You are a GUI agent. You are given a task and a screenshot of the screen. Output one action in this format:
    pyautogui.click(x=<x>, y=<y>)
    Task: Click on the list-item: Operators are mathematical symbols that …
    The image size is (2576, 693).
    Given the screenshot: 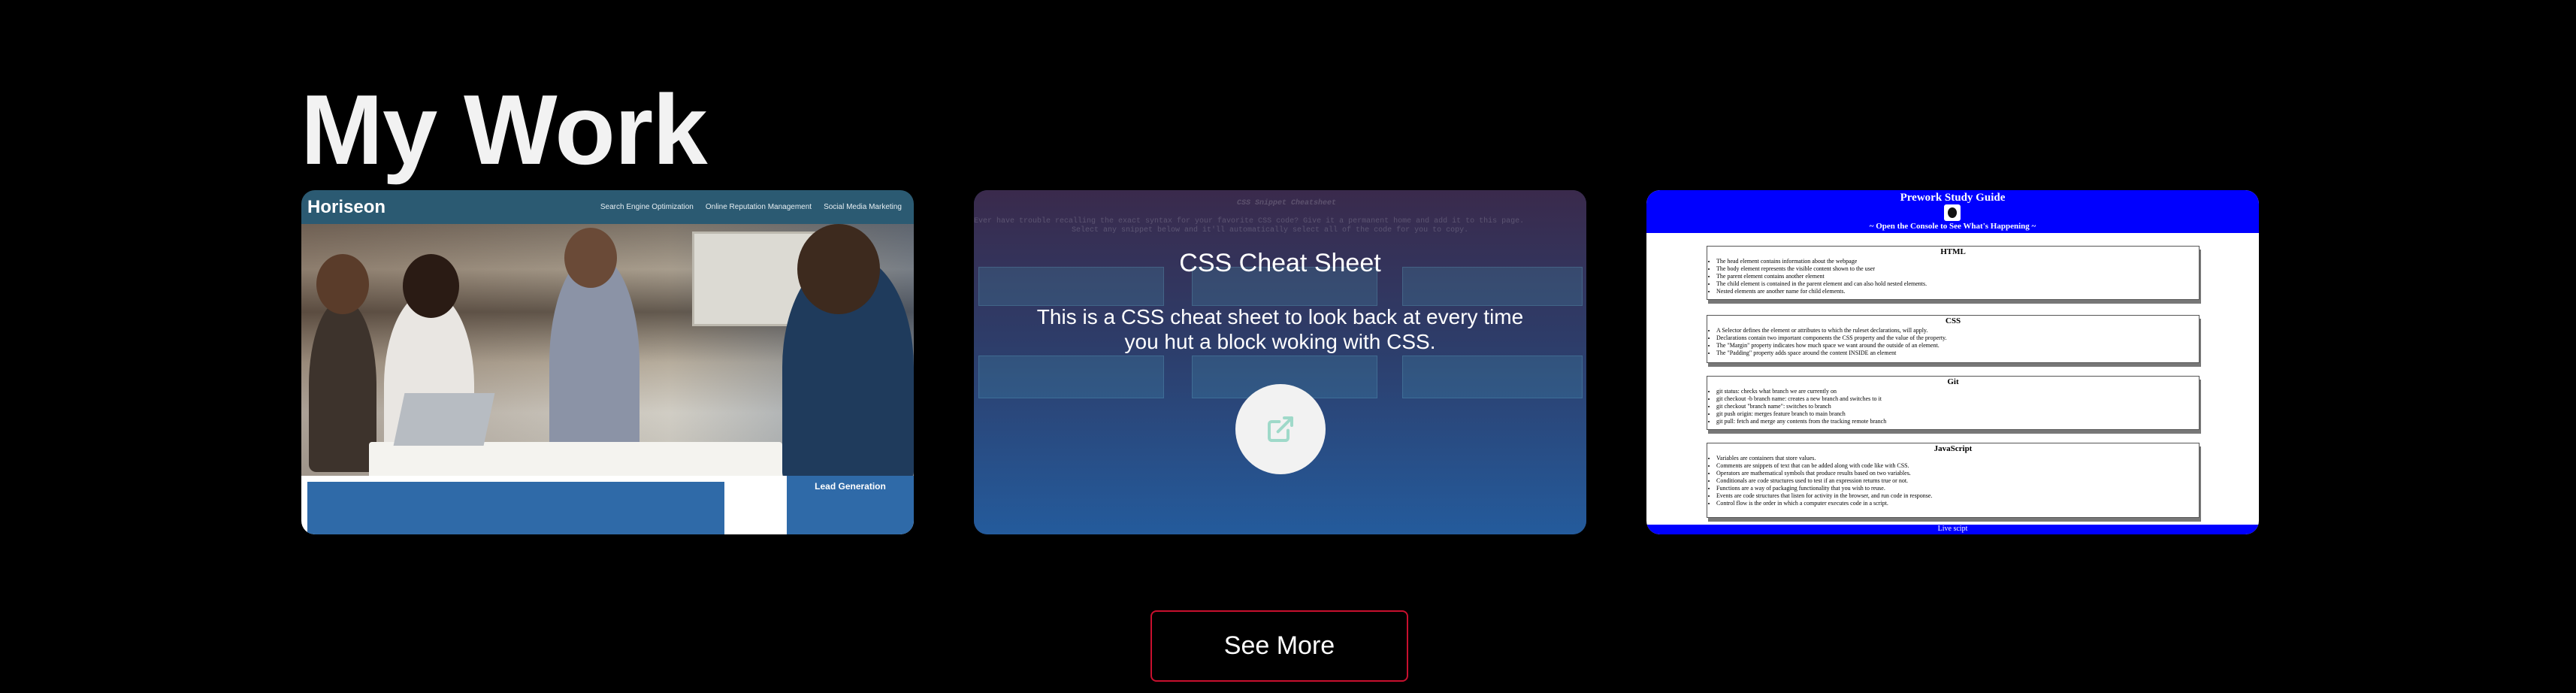 What is the action you would take?
    pyautogui.click(x=1957, y=474)
    